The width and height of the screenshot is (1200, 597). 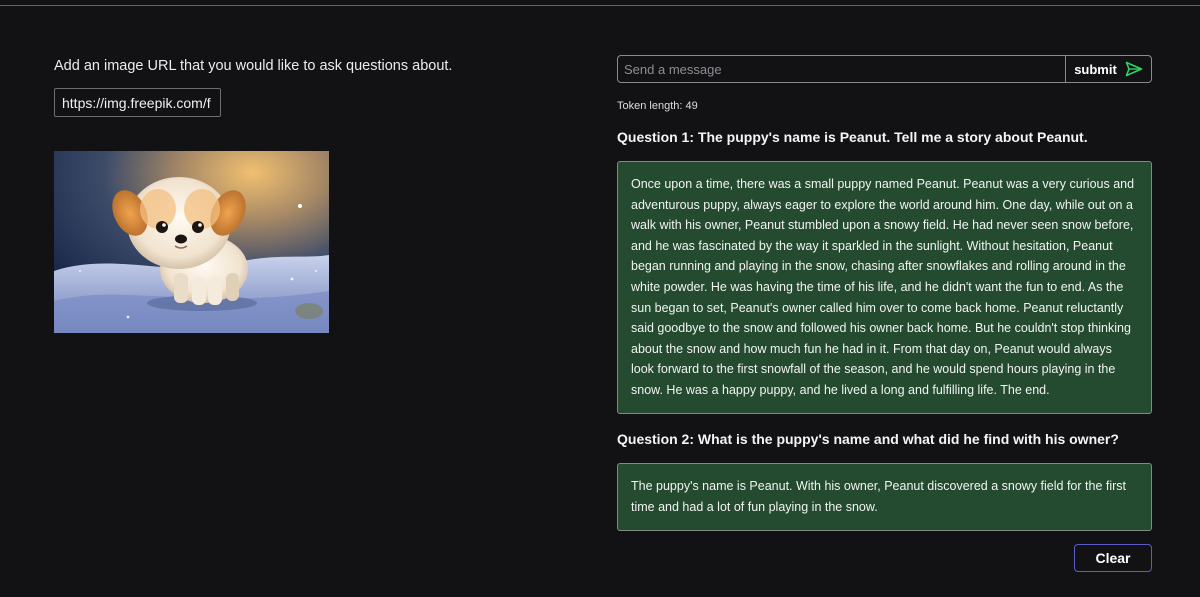 I want to click on image-url-input, so click(x=137, y=102).